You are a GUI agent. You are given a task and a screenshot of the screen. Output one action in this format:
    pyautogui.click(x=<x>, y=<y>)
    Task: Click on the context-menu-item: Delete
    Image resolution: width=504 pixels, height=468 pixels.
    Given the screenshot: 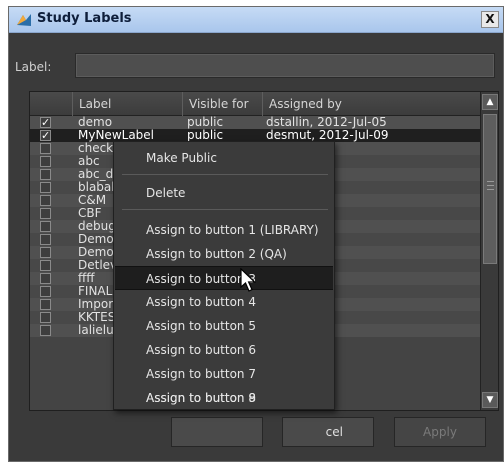 What is the action you would take?
    pyautogui.click(x=224, y=193)
    